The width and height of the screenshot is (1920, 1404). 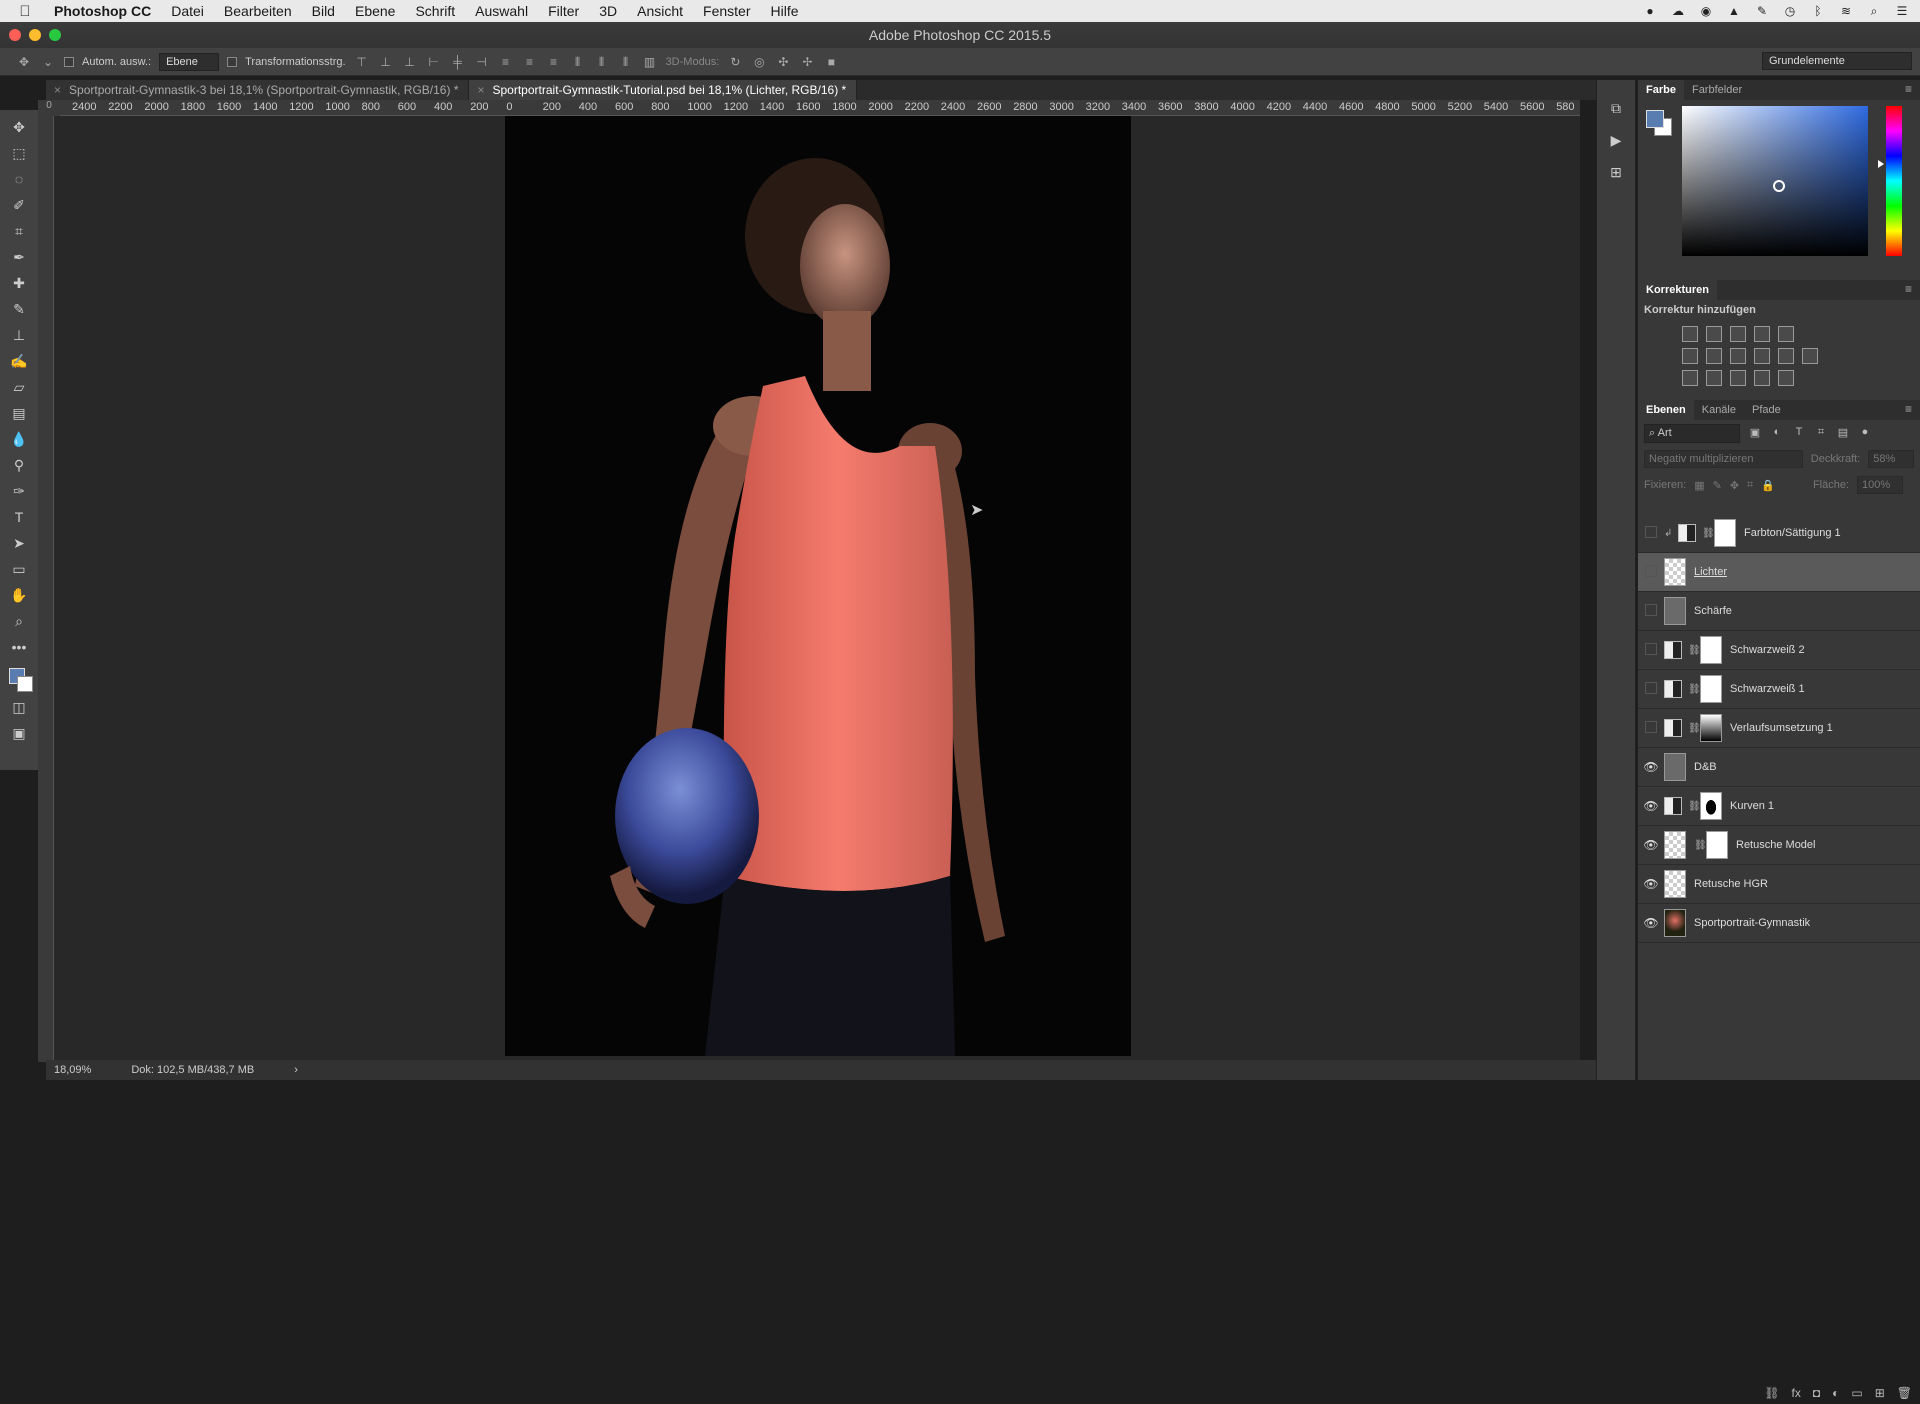 What do you see at coordinates (258, 11) in the screenshot?
I see `menu-bearbeiten: Bearbeiten` at bounding box center [258, 11].